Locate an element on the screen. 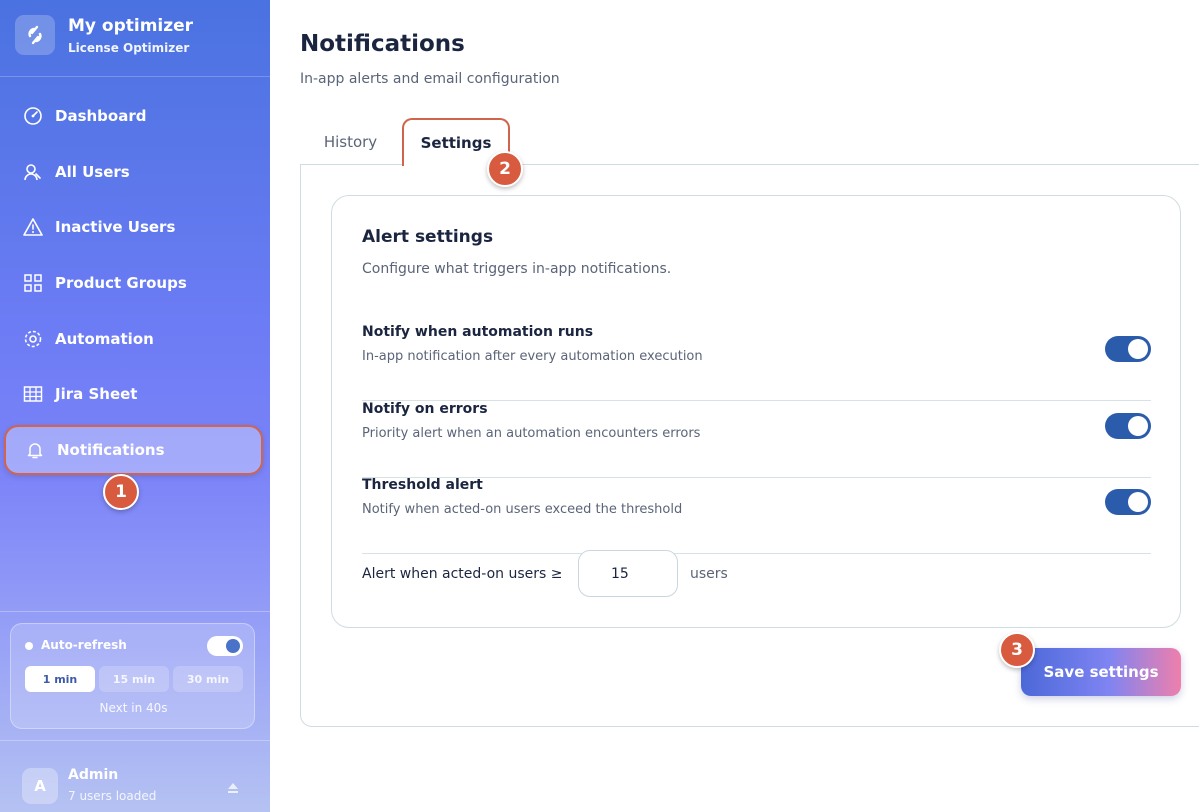  brand: My optimizer License Optimizer is located at coordinates (135, 38).